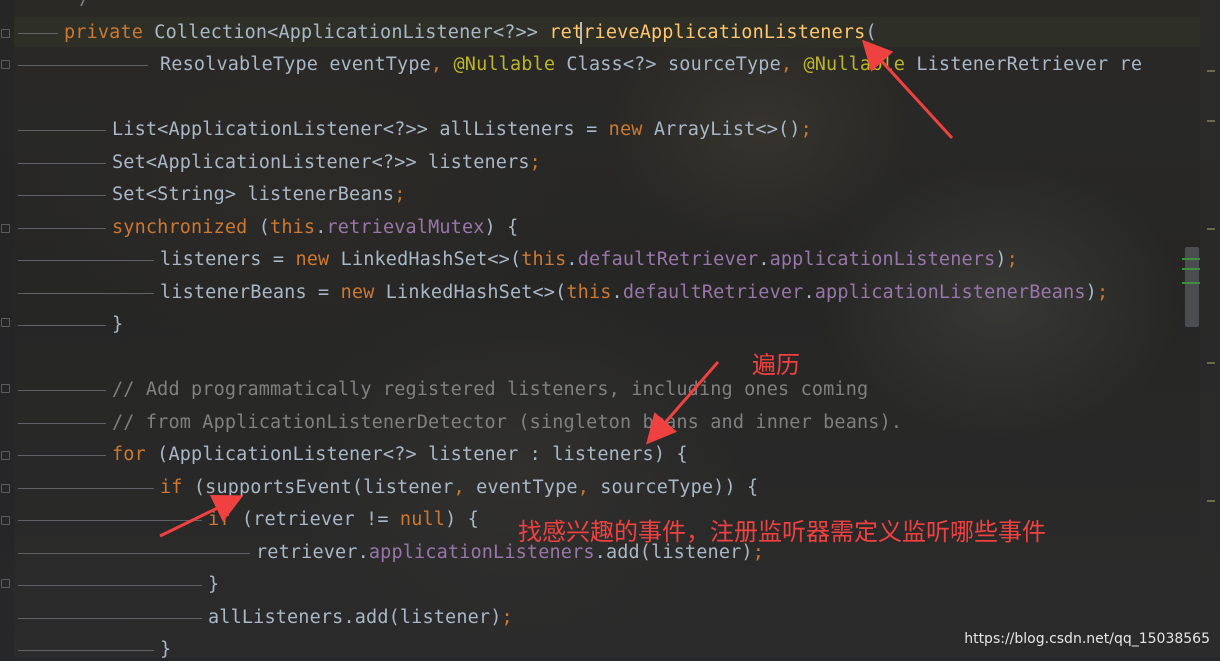 The width and height of the screenshot is (1220, 661). Describe the element at coordinates (776, 365) in the screenshot. I see `annotation-traverse: 遍历` at that location.